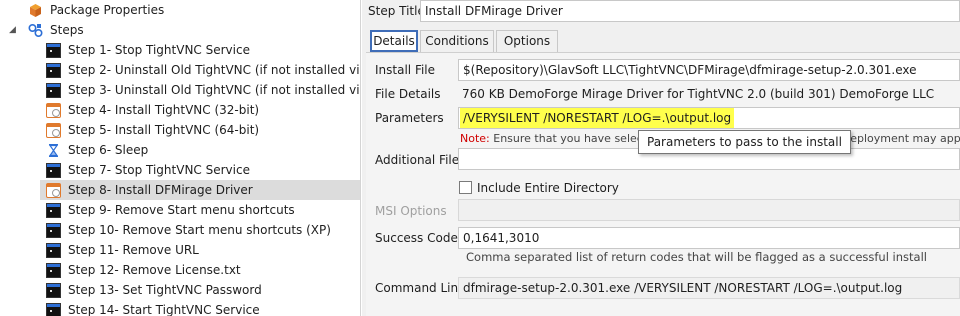 This screenshot has width=960, height=316. I want to click on tree-item-label: Step 7- Stop TightVNC Service, so click(159, 170).